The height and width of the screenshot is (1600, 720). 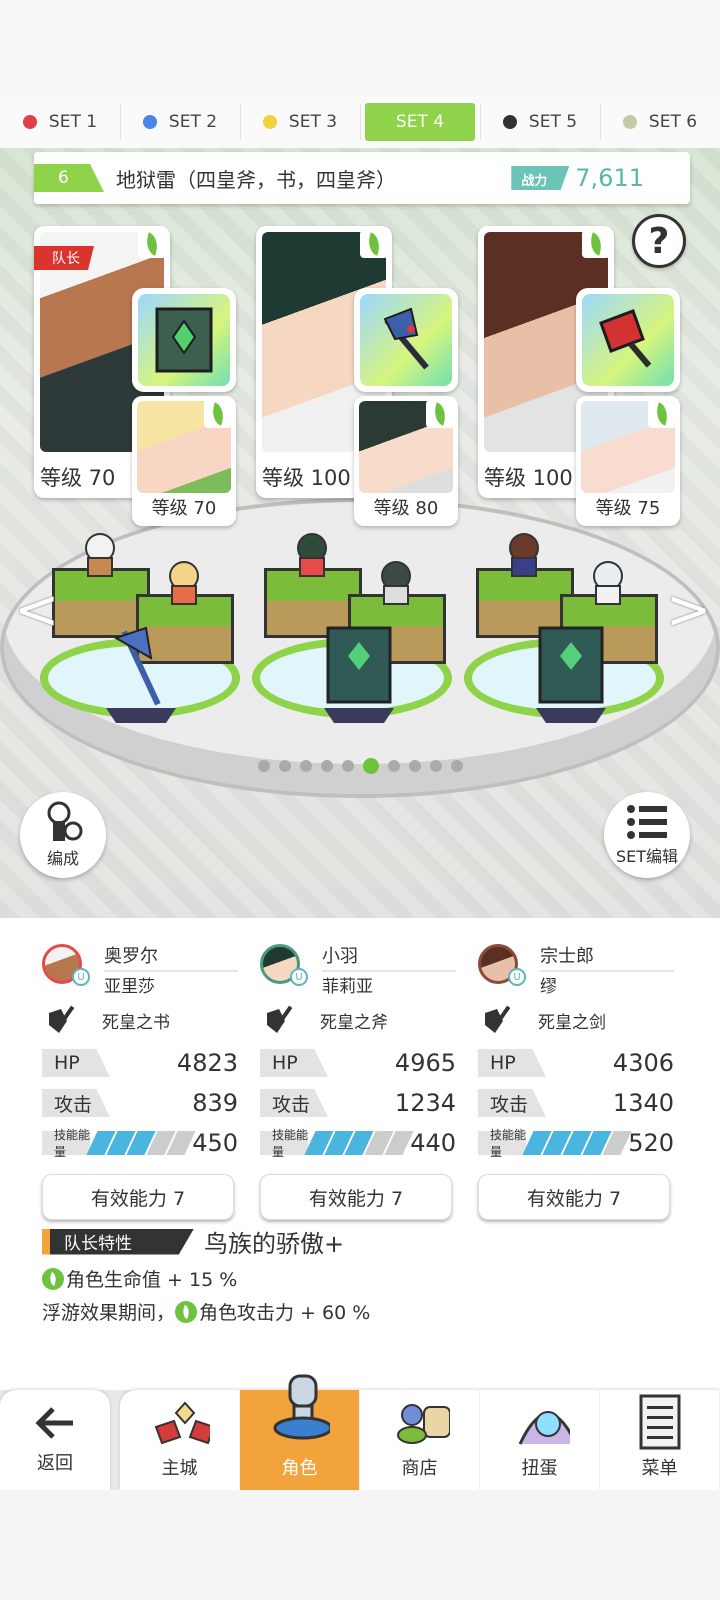 What do you see at coordinates (60, 122) in the screenshot?
I see `tab-set-1: SET 1` at bounding box center [60, 122].